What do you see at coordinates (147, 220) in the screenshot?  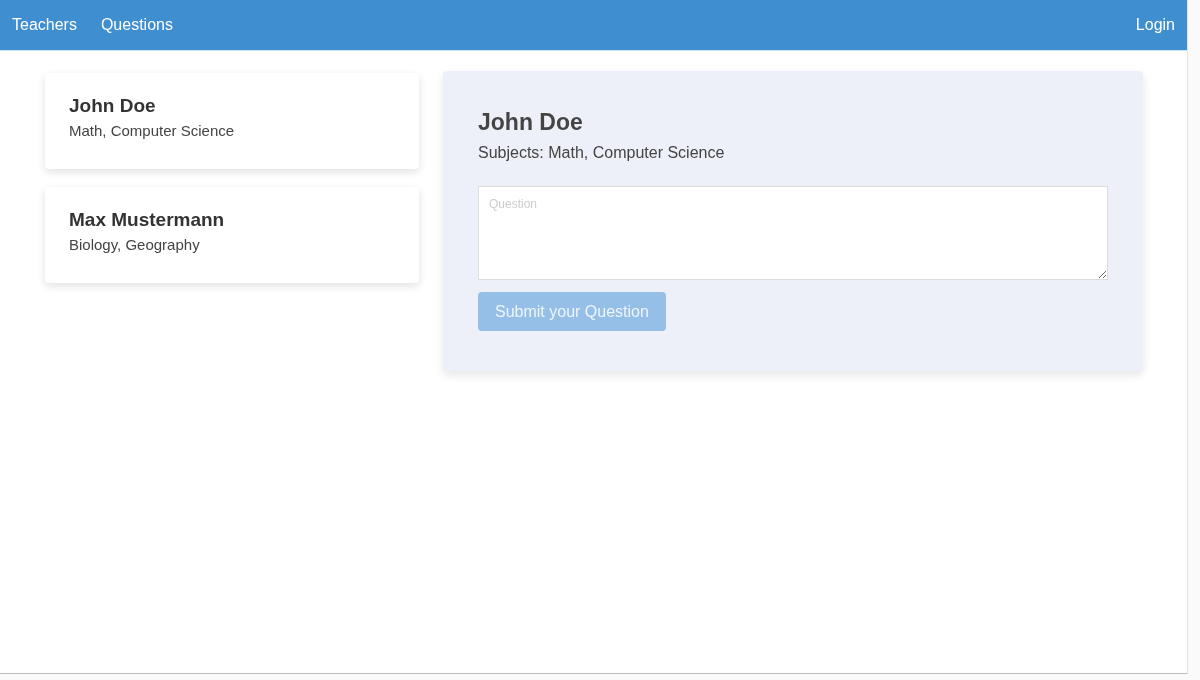 I see `teacher-name: Max Mustermann` at bounding box center [147, 220].